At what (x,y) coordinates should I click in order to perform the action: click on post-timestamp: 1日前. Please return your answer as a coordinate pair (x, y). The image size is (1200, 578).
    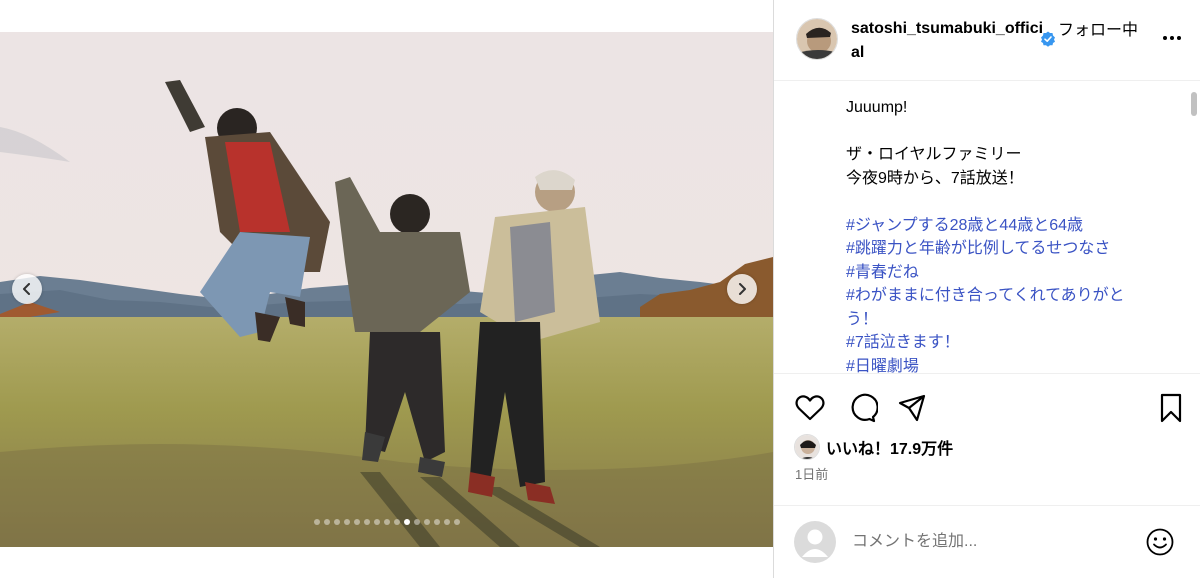
    Looking at the image, I should click on (811, 473).